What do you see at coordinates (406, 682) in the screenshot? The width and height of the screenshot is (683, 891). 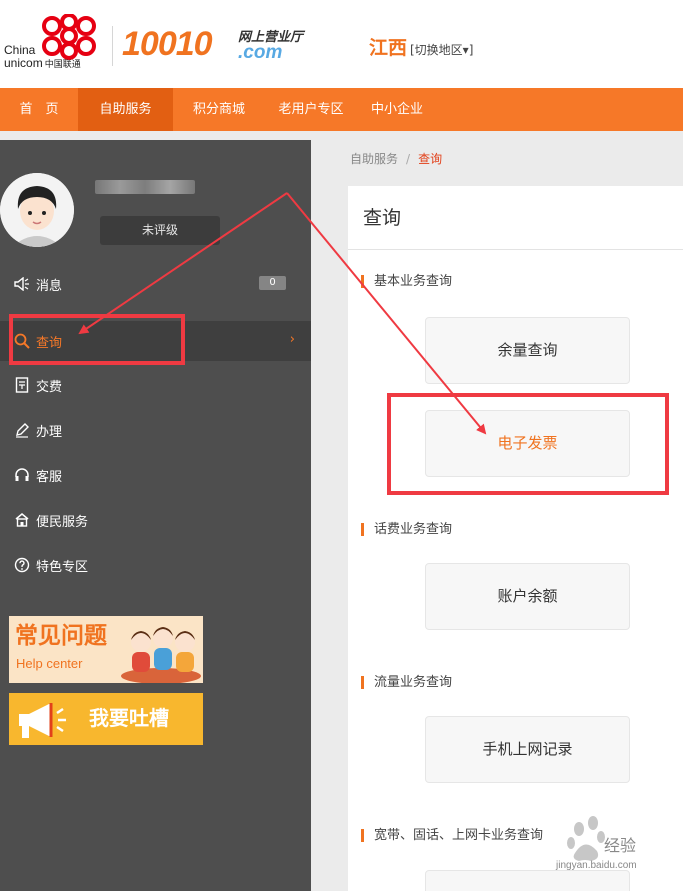 I see `section-title-data: 流量业务查询` at bounding box center [406, 682].